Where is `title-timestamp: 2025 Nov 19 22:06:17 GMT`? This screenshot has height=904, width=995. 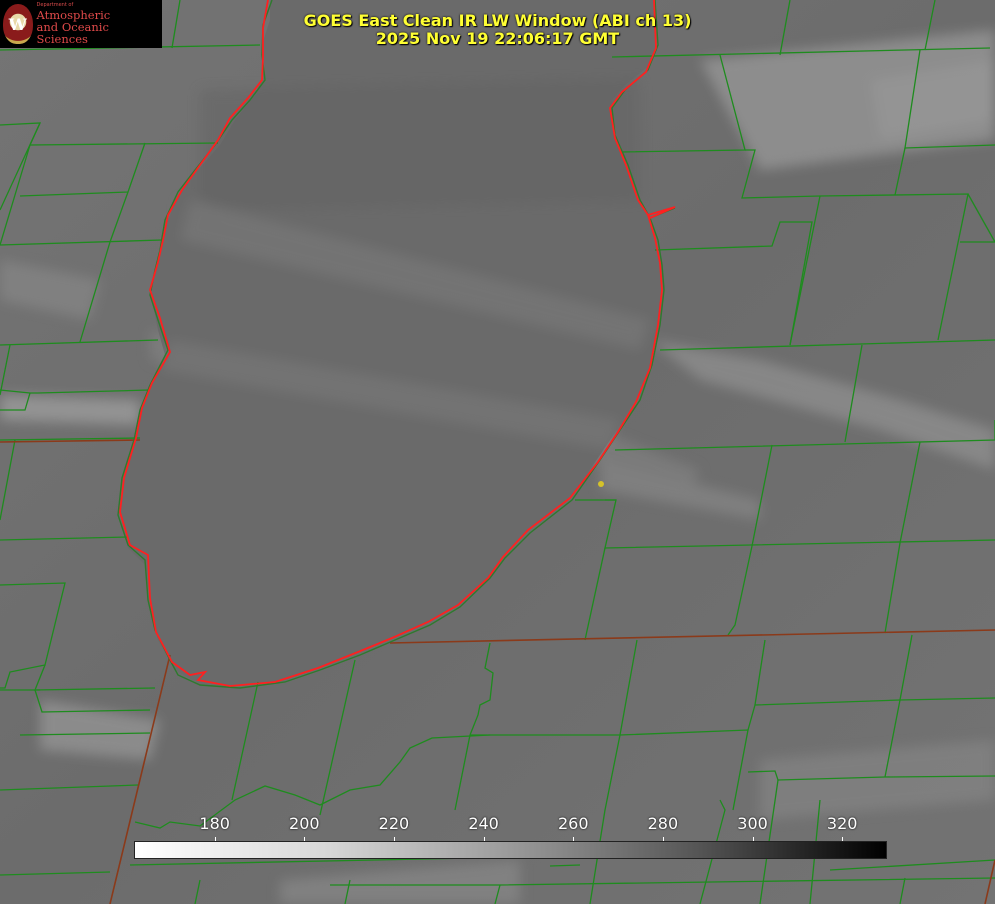
title-timestamp: 2025 Nov 19 22:06:17 GMT is located at coordinates (497, 38).